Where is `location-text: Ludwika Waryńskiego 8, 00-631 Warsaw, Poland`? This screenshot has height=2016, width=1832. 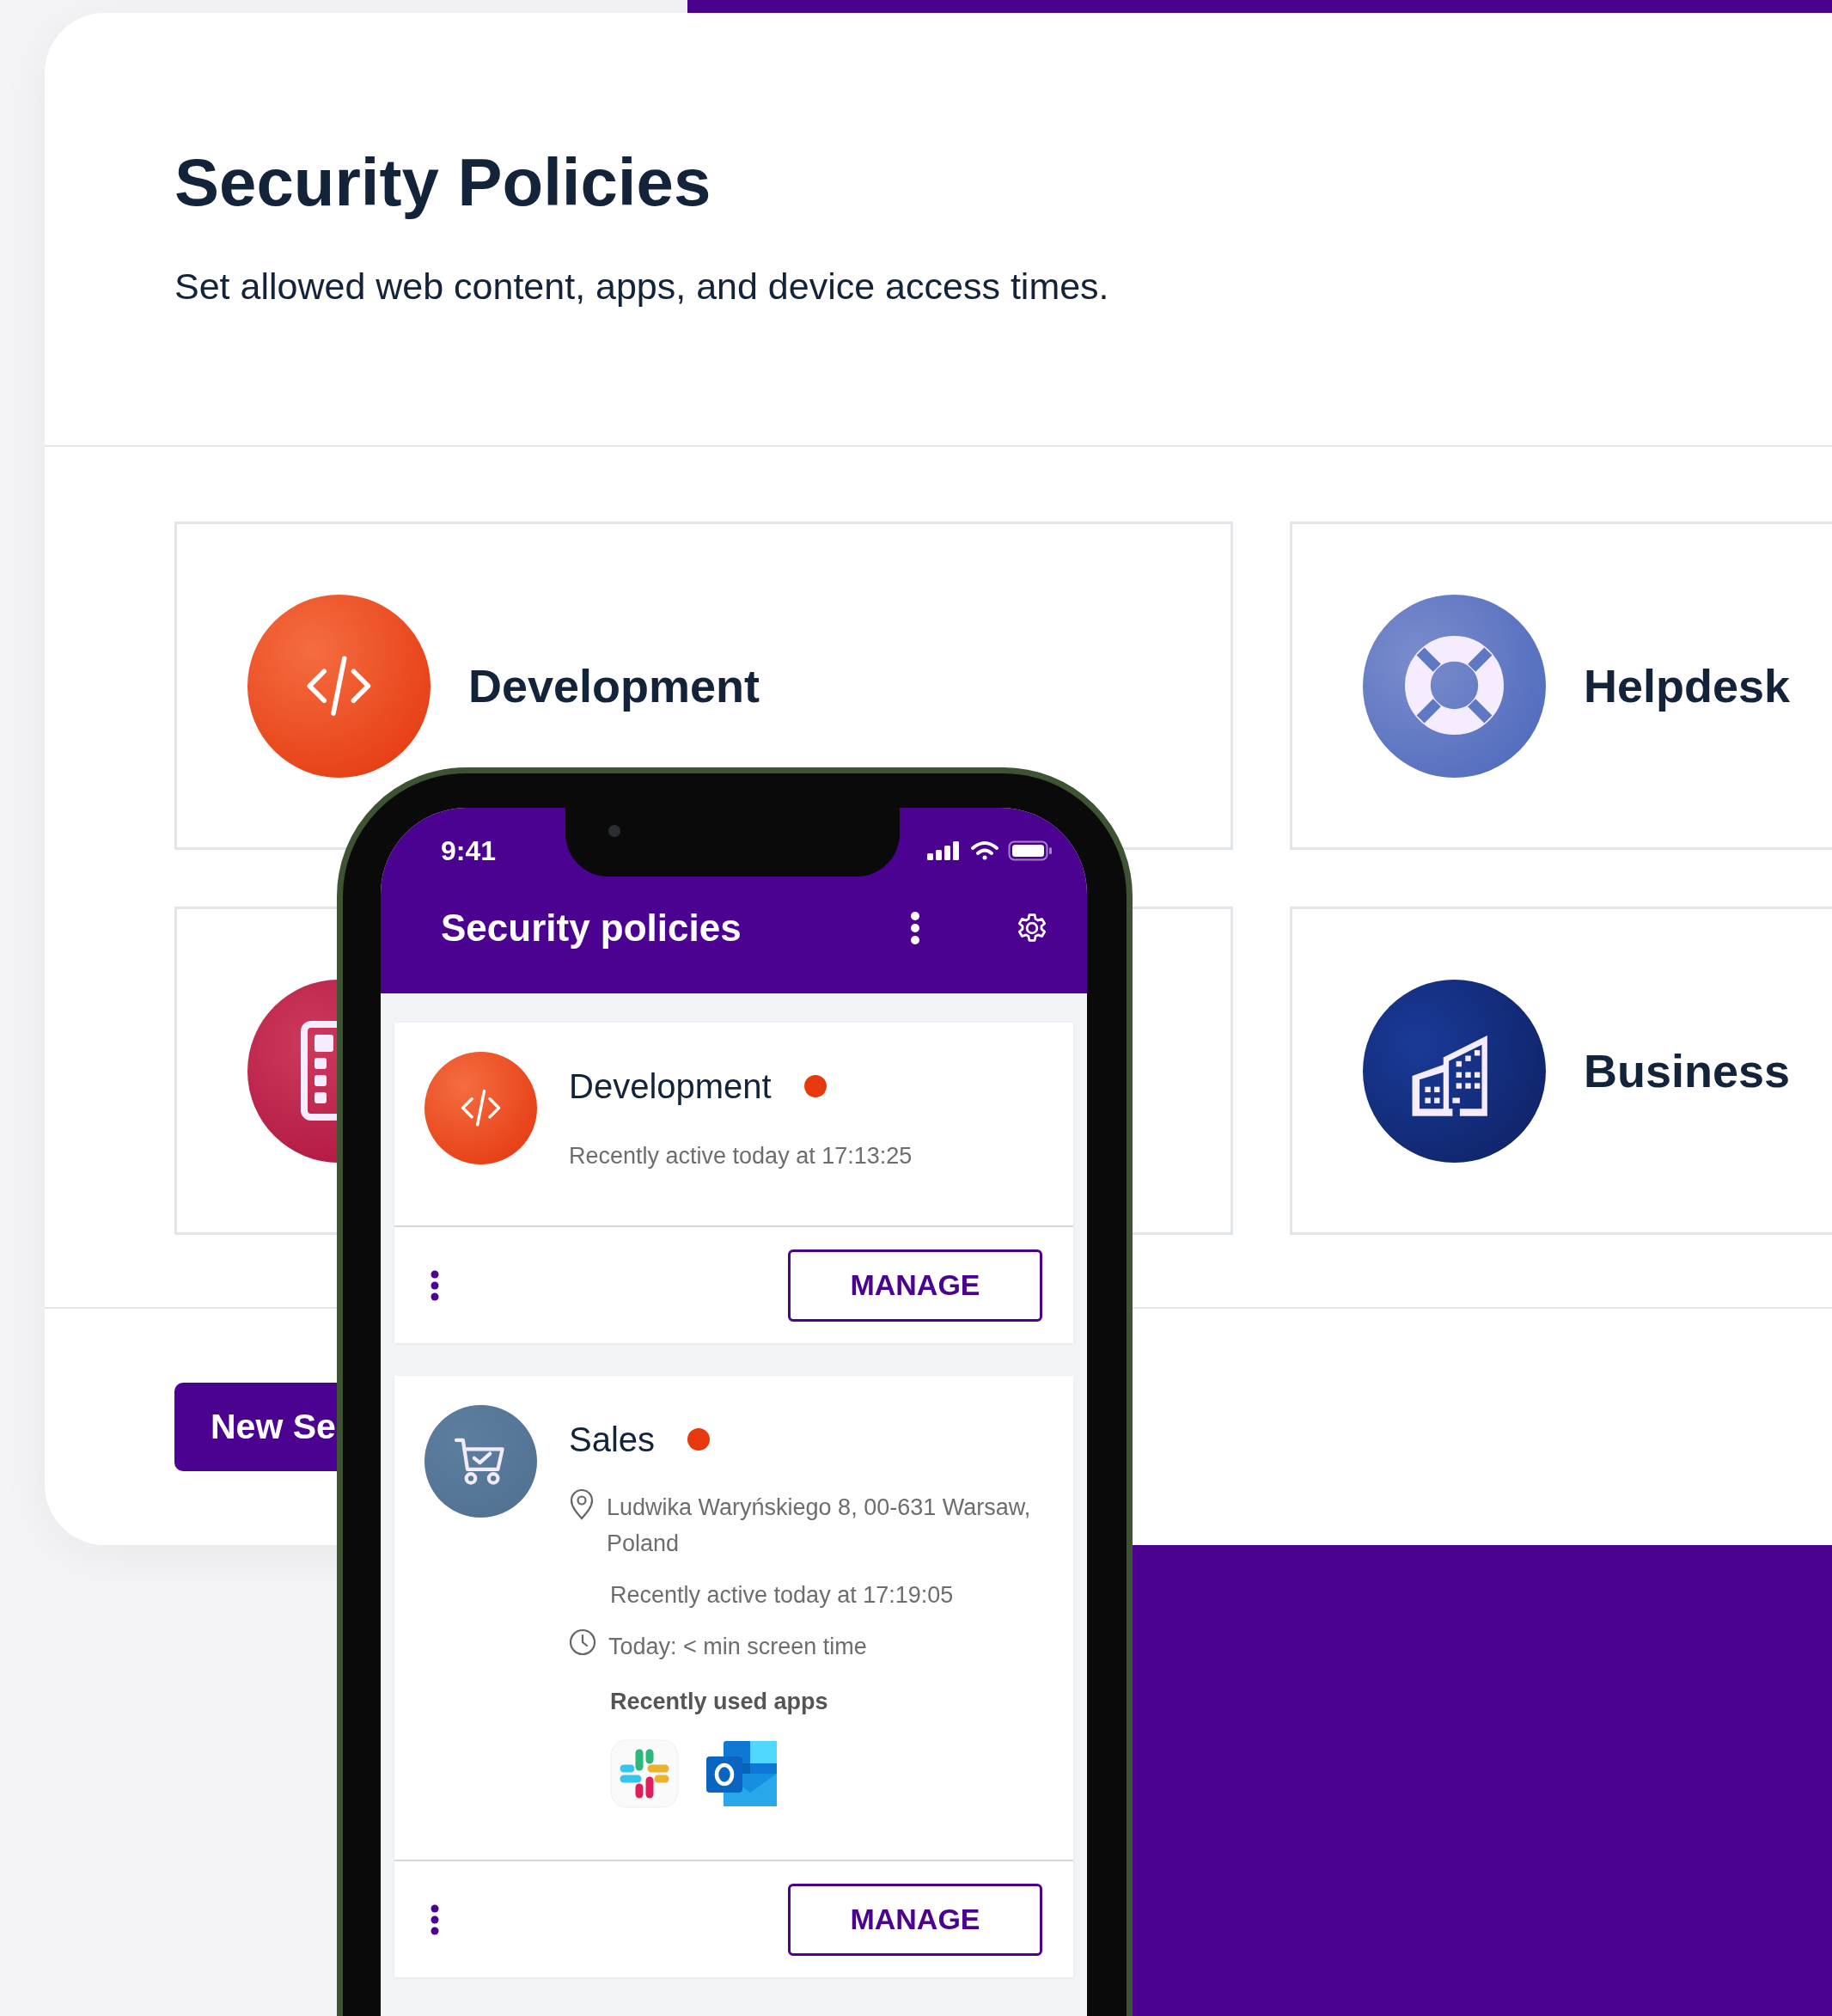 location-text: Ludwika Waryńskiego 8, 00-631 Warsaw, Poland is located at coordinates (820, 1526).